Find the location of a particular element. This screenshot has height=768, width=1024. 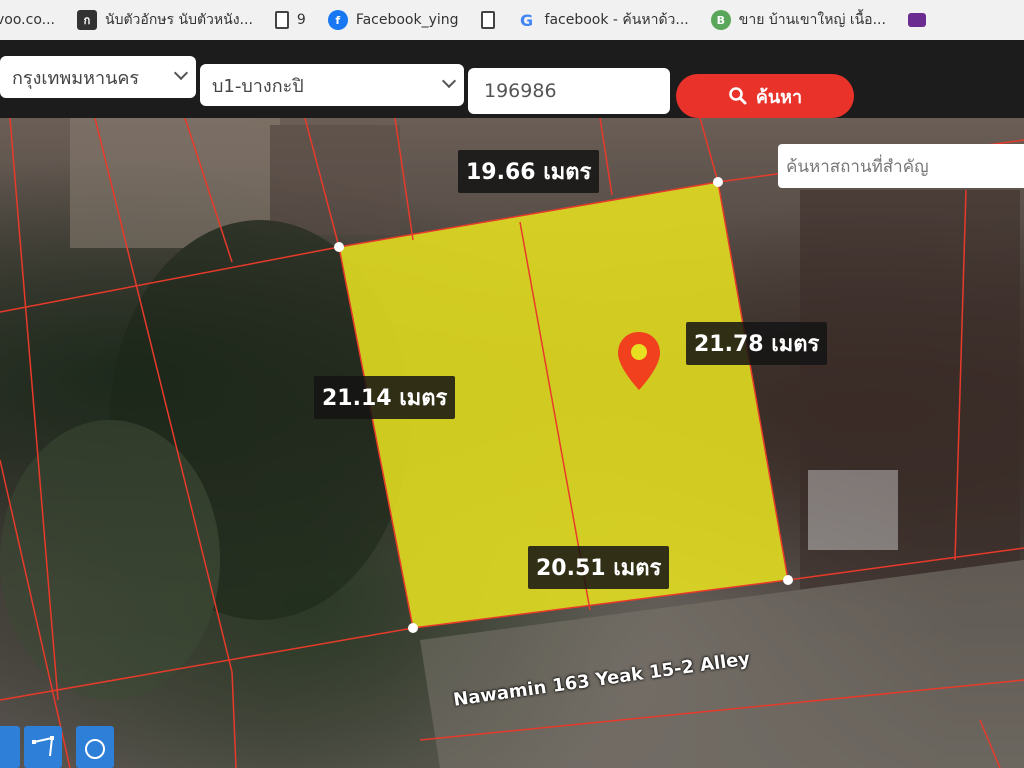

province-select: กรุงเทพมหานคร is located at coordinates (98, 77).